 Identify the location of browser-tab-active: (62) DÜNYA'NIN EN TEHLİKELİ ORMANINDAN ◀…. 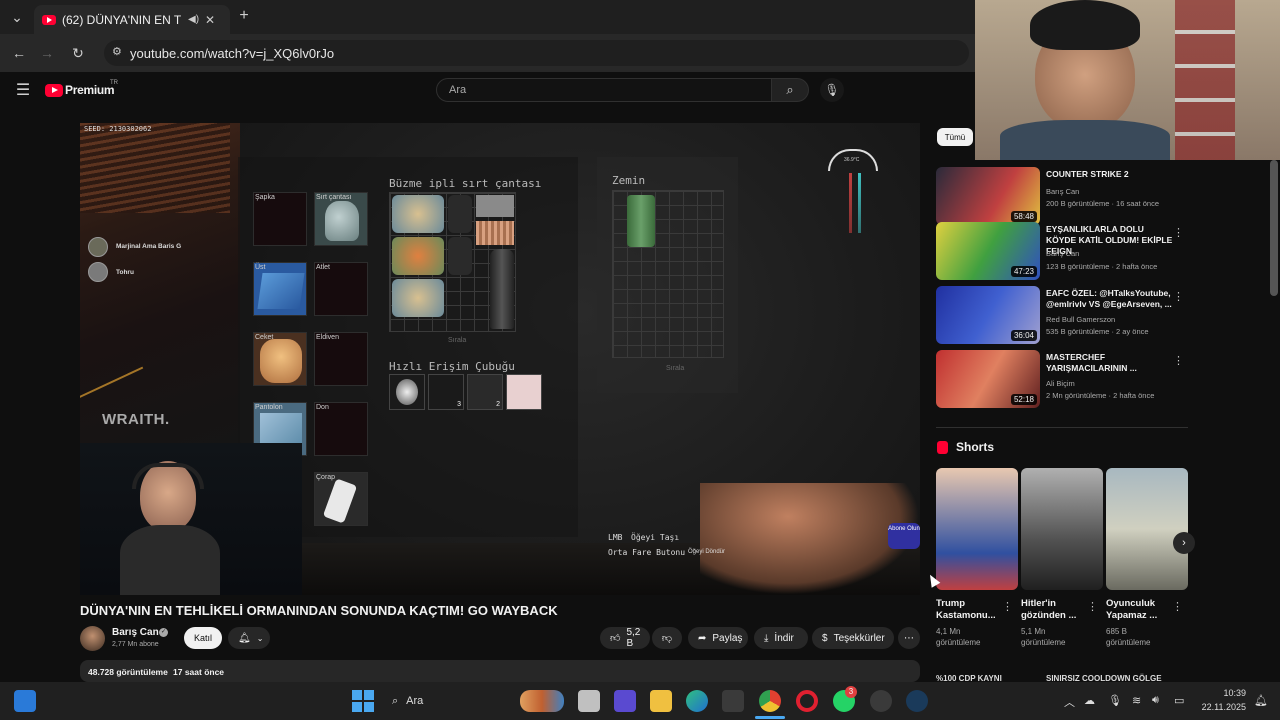
(132, 19).